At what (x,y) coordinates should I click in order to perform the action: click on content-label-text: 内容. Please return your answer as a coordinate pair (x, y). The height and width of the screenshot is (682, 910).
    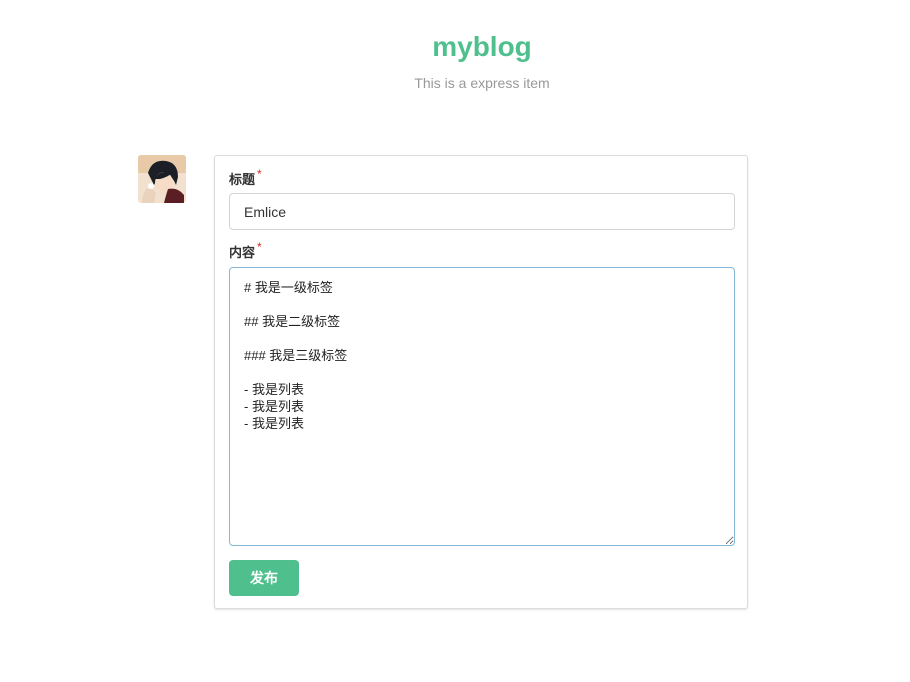
    Looking at the image, I should click on (242, 252).